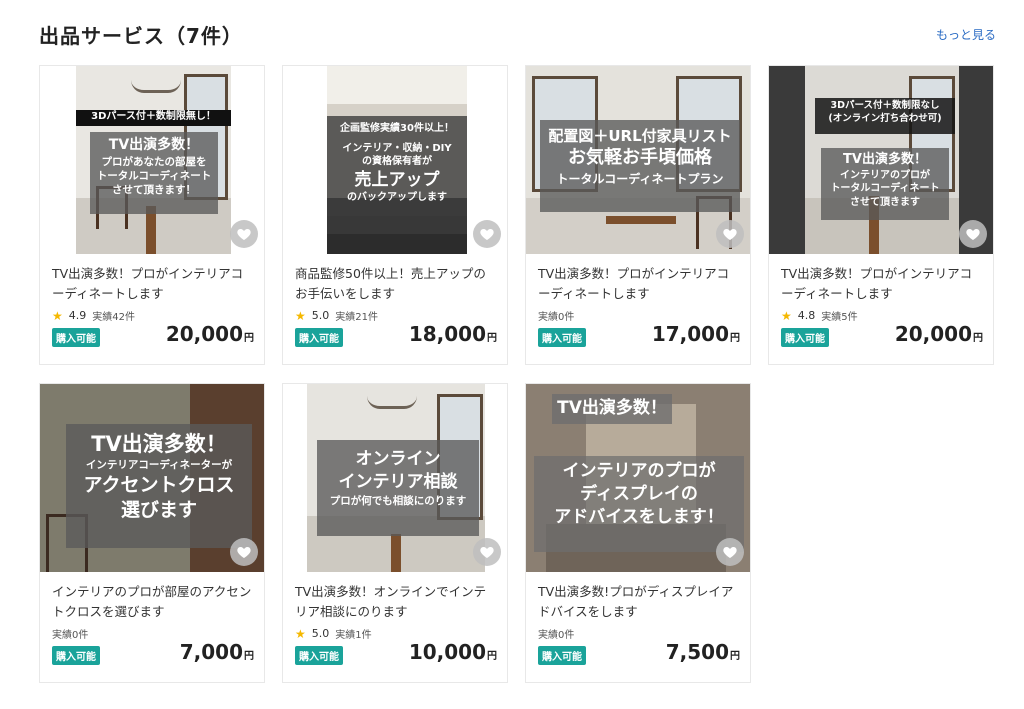 This screenshot has height=709, width=1024. Describe the element at coordinates (639, 516) in the screenshot. I see `overlay-text: アドバイスをします！` at that location.